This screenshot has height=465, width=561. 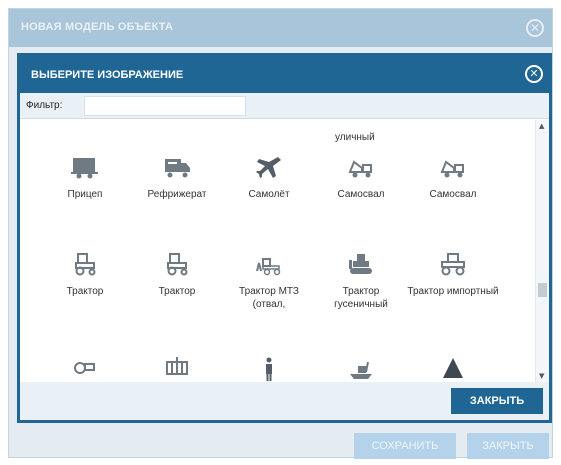 I want to click on crawler-tractor-icon, so click(x=360, y=264).